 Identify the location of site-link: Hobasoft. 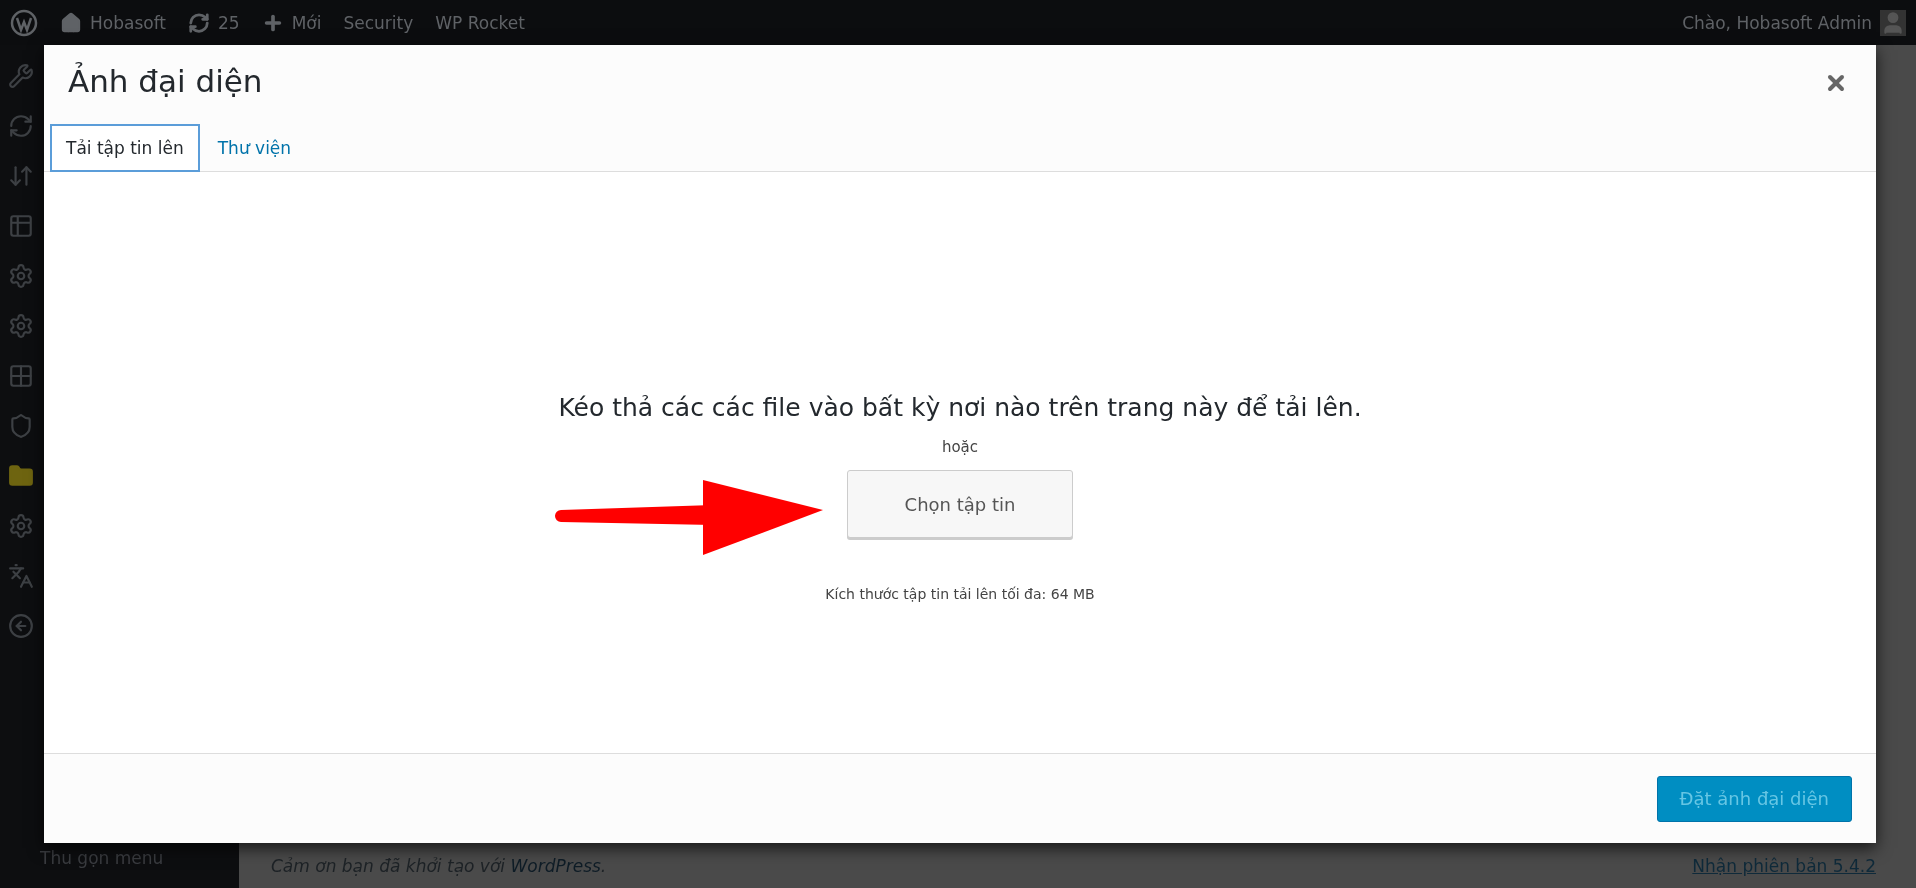
(113, 22).